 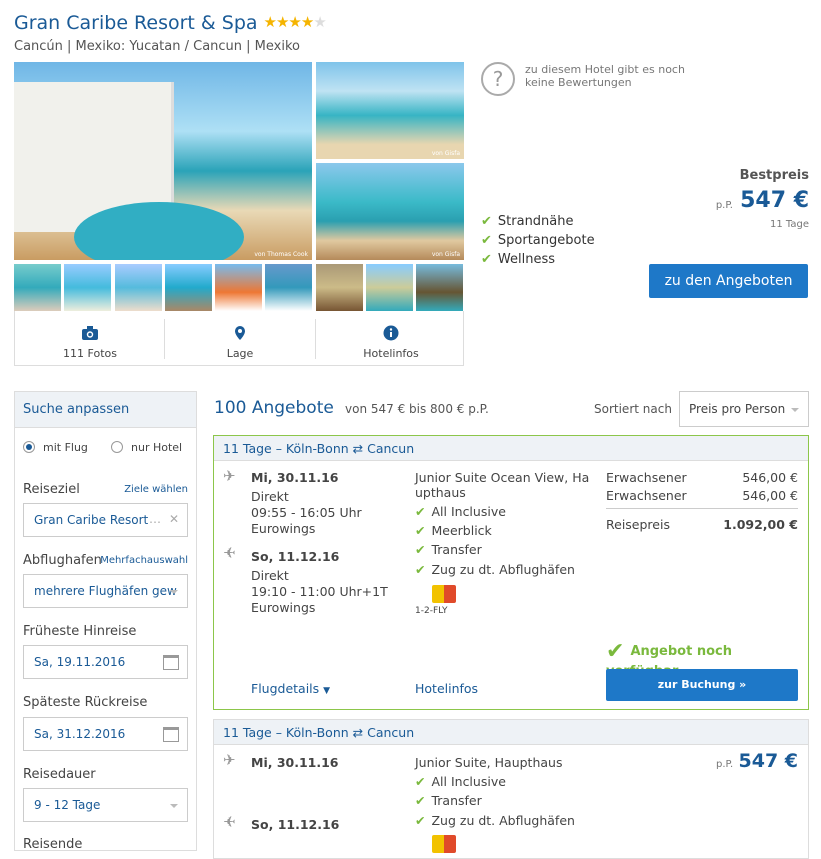 What do you see at coordinates (85, 702) in the screenshot?
I see `latest-return-label: Späteste Rückreise` at bounding box center [85, 702].